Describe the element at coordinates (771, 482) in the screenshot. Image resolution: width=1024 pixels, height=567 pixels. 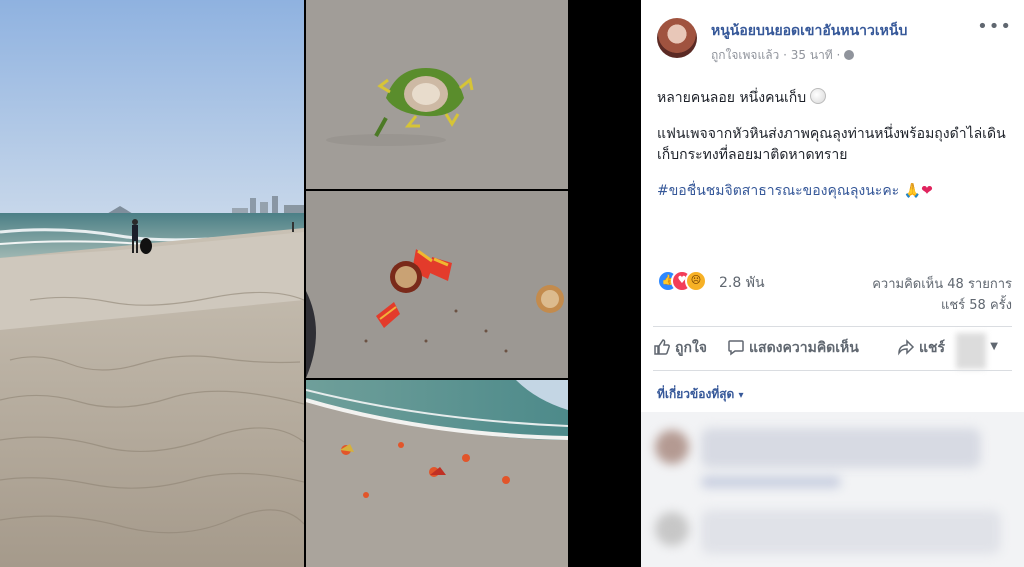
I see `blurred-comment-actions` at that location.